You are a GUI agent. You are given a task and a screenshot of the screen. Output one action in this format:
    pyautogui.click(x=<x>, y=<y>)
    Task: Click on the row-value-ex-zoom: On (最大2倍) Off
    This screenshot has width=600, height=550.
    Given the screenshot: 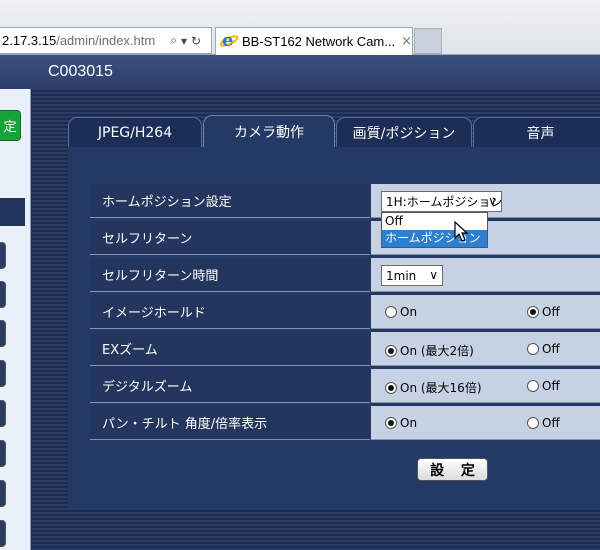 What is the action you would take?
    pyautogui.click(x=485, y=349)
    